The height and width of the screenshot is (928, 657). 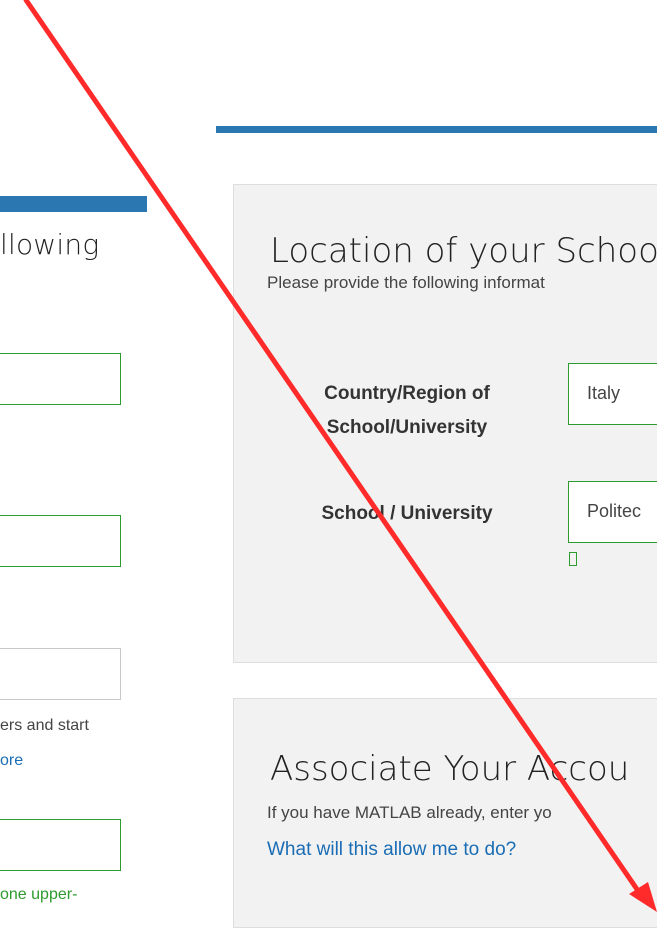 I want to click on school-university-label: School / University, so click(x=407, y=513).